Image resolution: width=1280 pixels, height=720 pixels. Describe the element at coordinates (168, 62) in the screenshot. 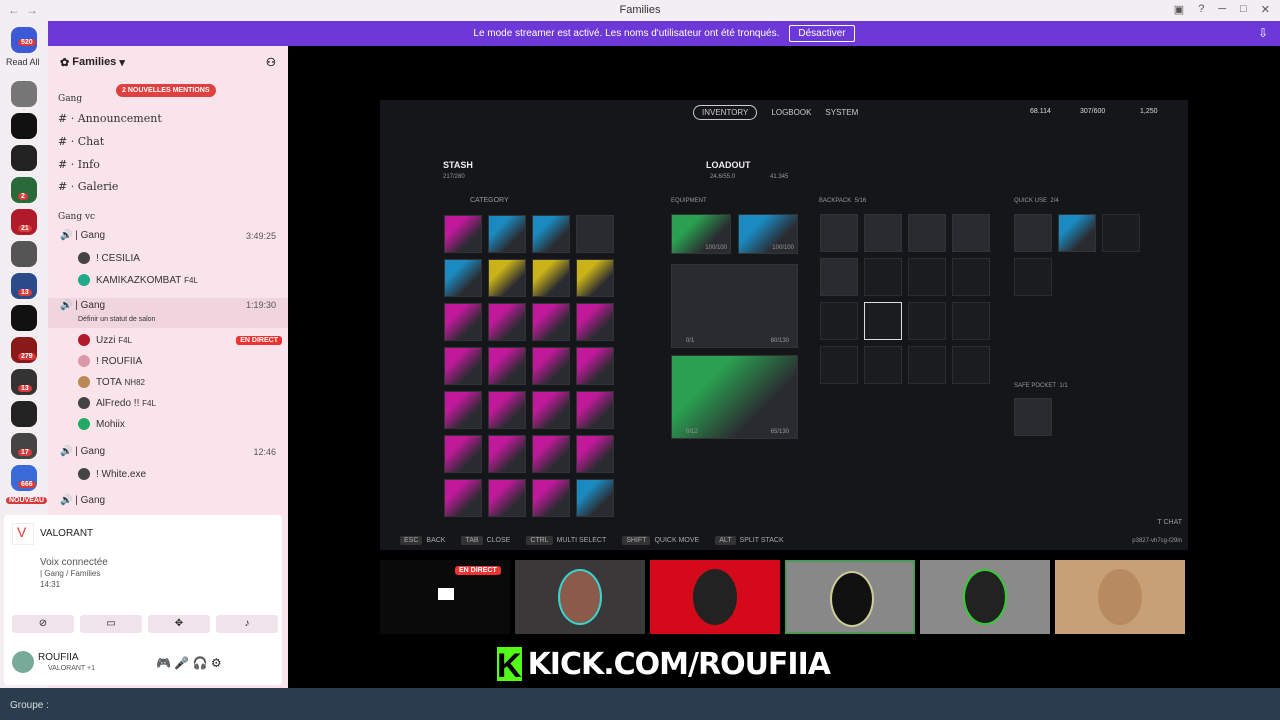

I see `server-header: ✿ Families ▾ ⚇` at that location.